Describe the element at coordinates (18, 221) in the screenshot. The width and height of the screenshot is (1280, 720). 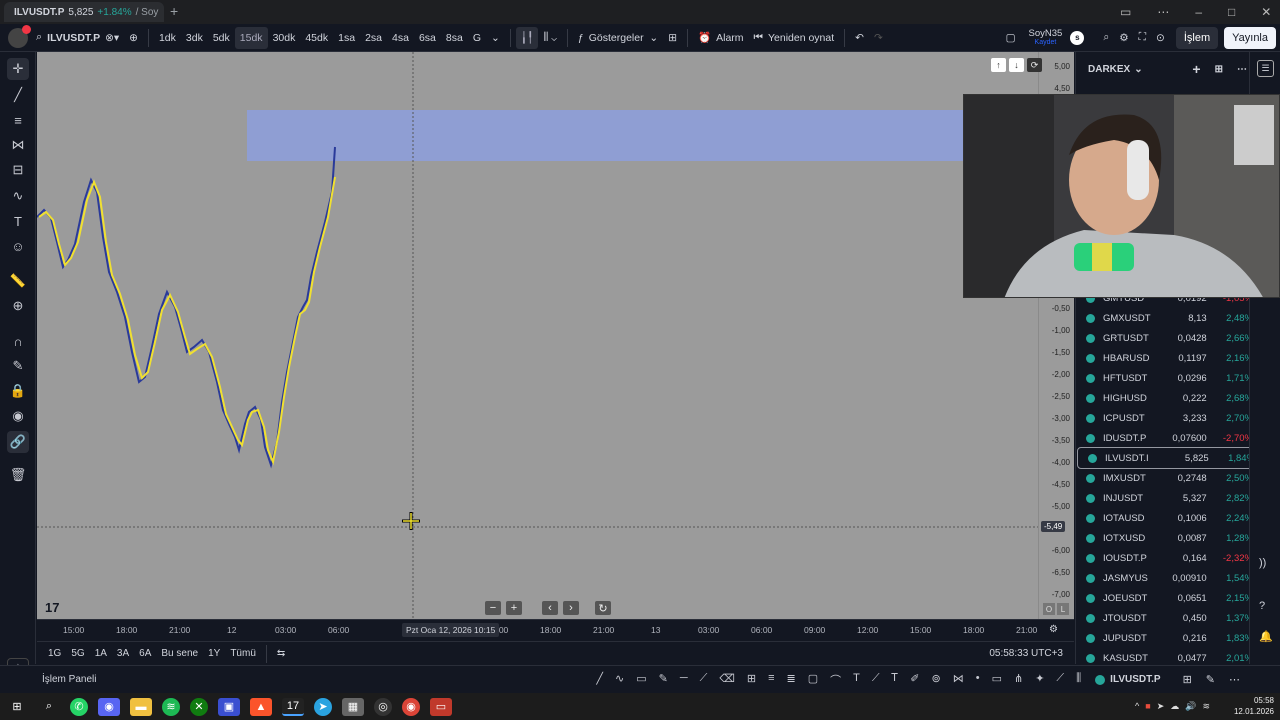
I see `text-tool-icon: T` at that location.